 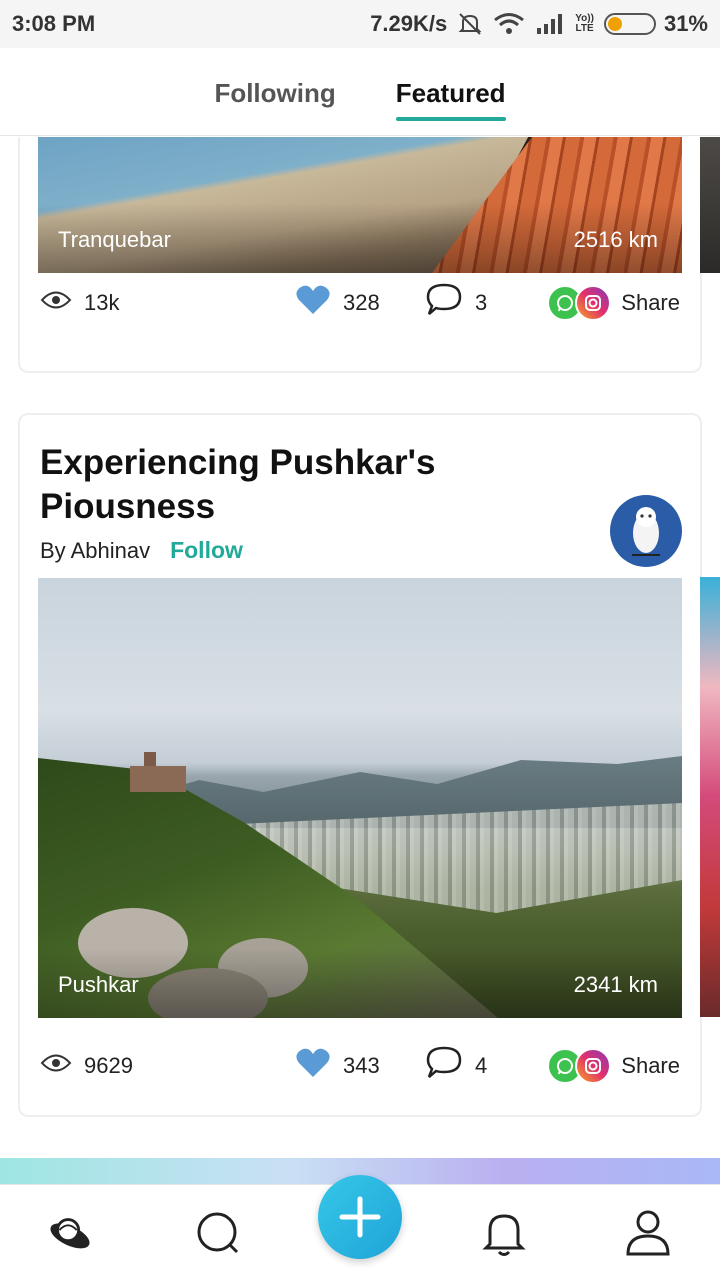 What do you see at coordinates (614, 24) in the screenshot?
I see `battery-fill` at bounding box center [614, 24].